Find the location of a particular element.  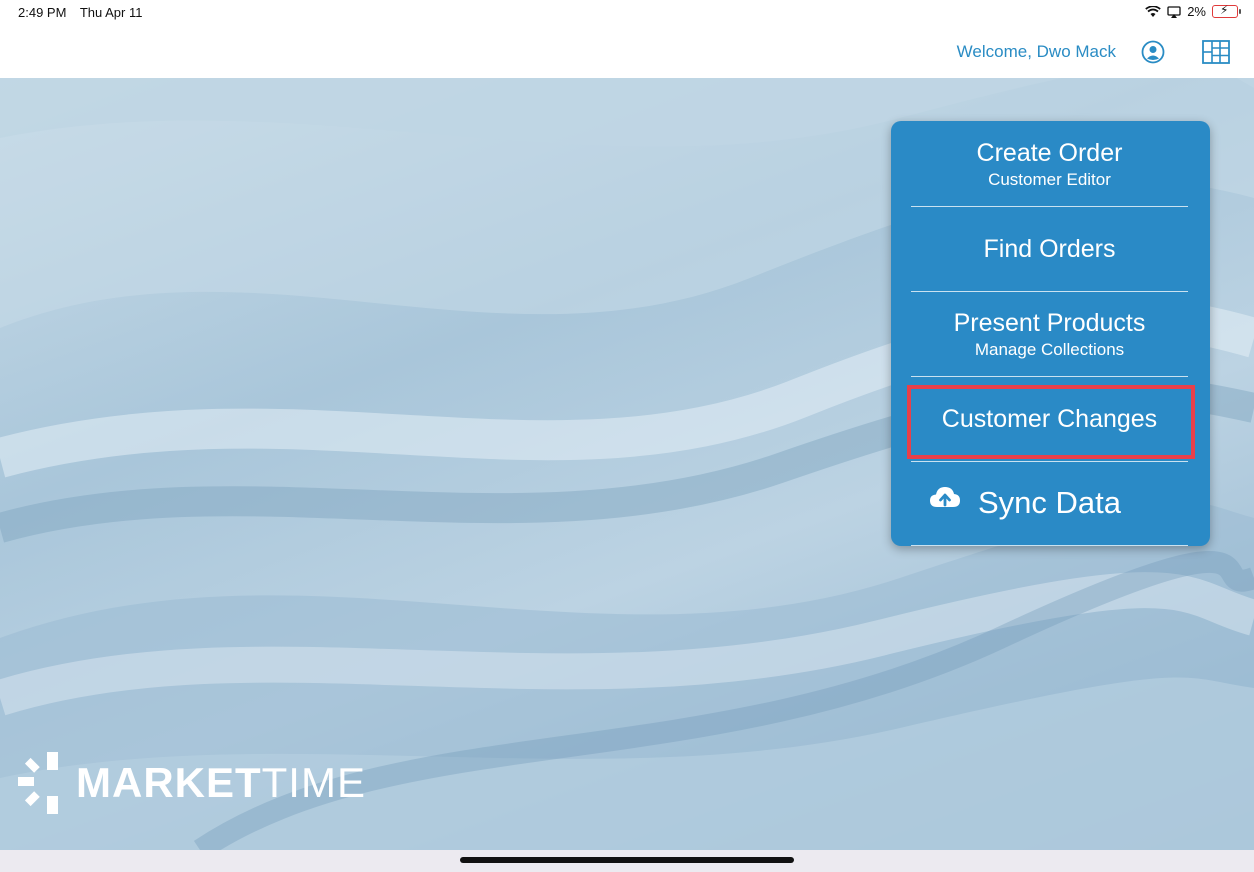

charging-bolt-icon: ⚡ is located at coordinates (1224, 10).